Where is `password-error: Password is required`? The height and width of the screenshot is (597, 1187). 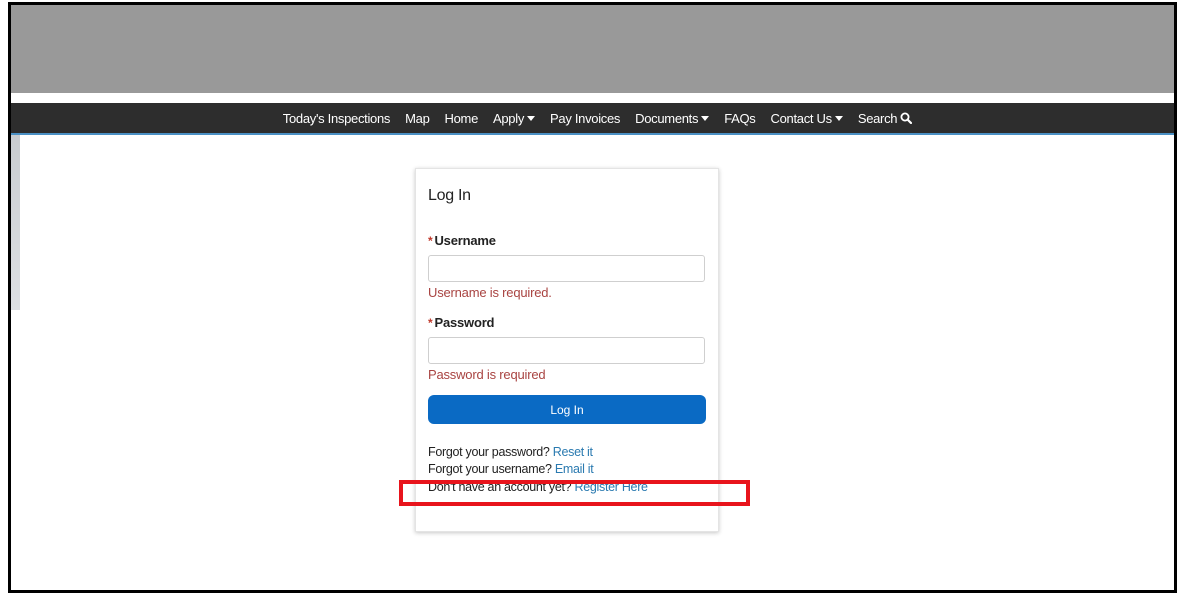
password-error: Password is required is located at coordinates (487, 374).